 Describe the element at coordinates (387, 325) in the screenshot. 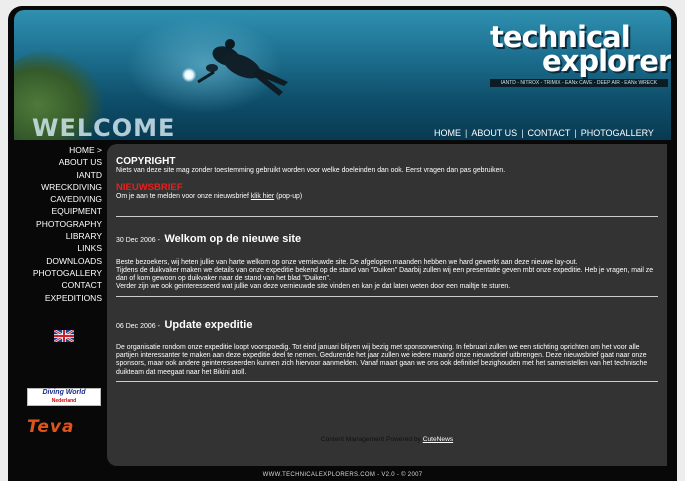

I see `post-header: 06 Dec 2006 - Update expeditie` at that location.